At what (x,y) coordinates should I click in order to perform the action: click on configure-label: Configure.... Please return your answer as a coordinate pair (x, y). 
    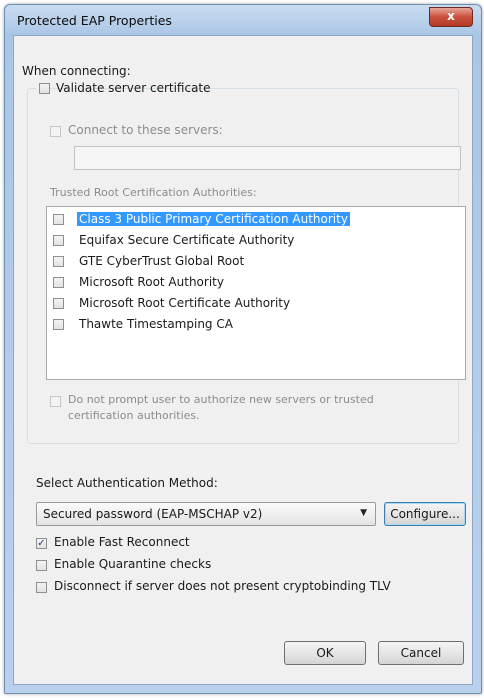
    Looking at the image, I should click on (425, 514).